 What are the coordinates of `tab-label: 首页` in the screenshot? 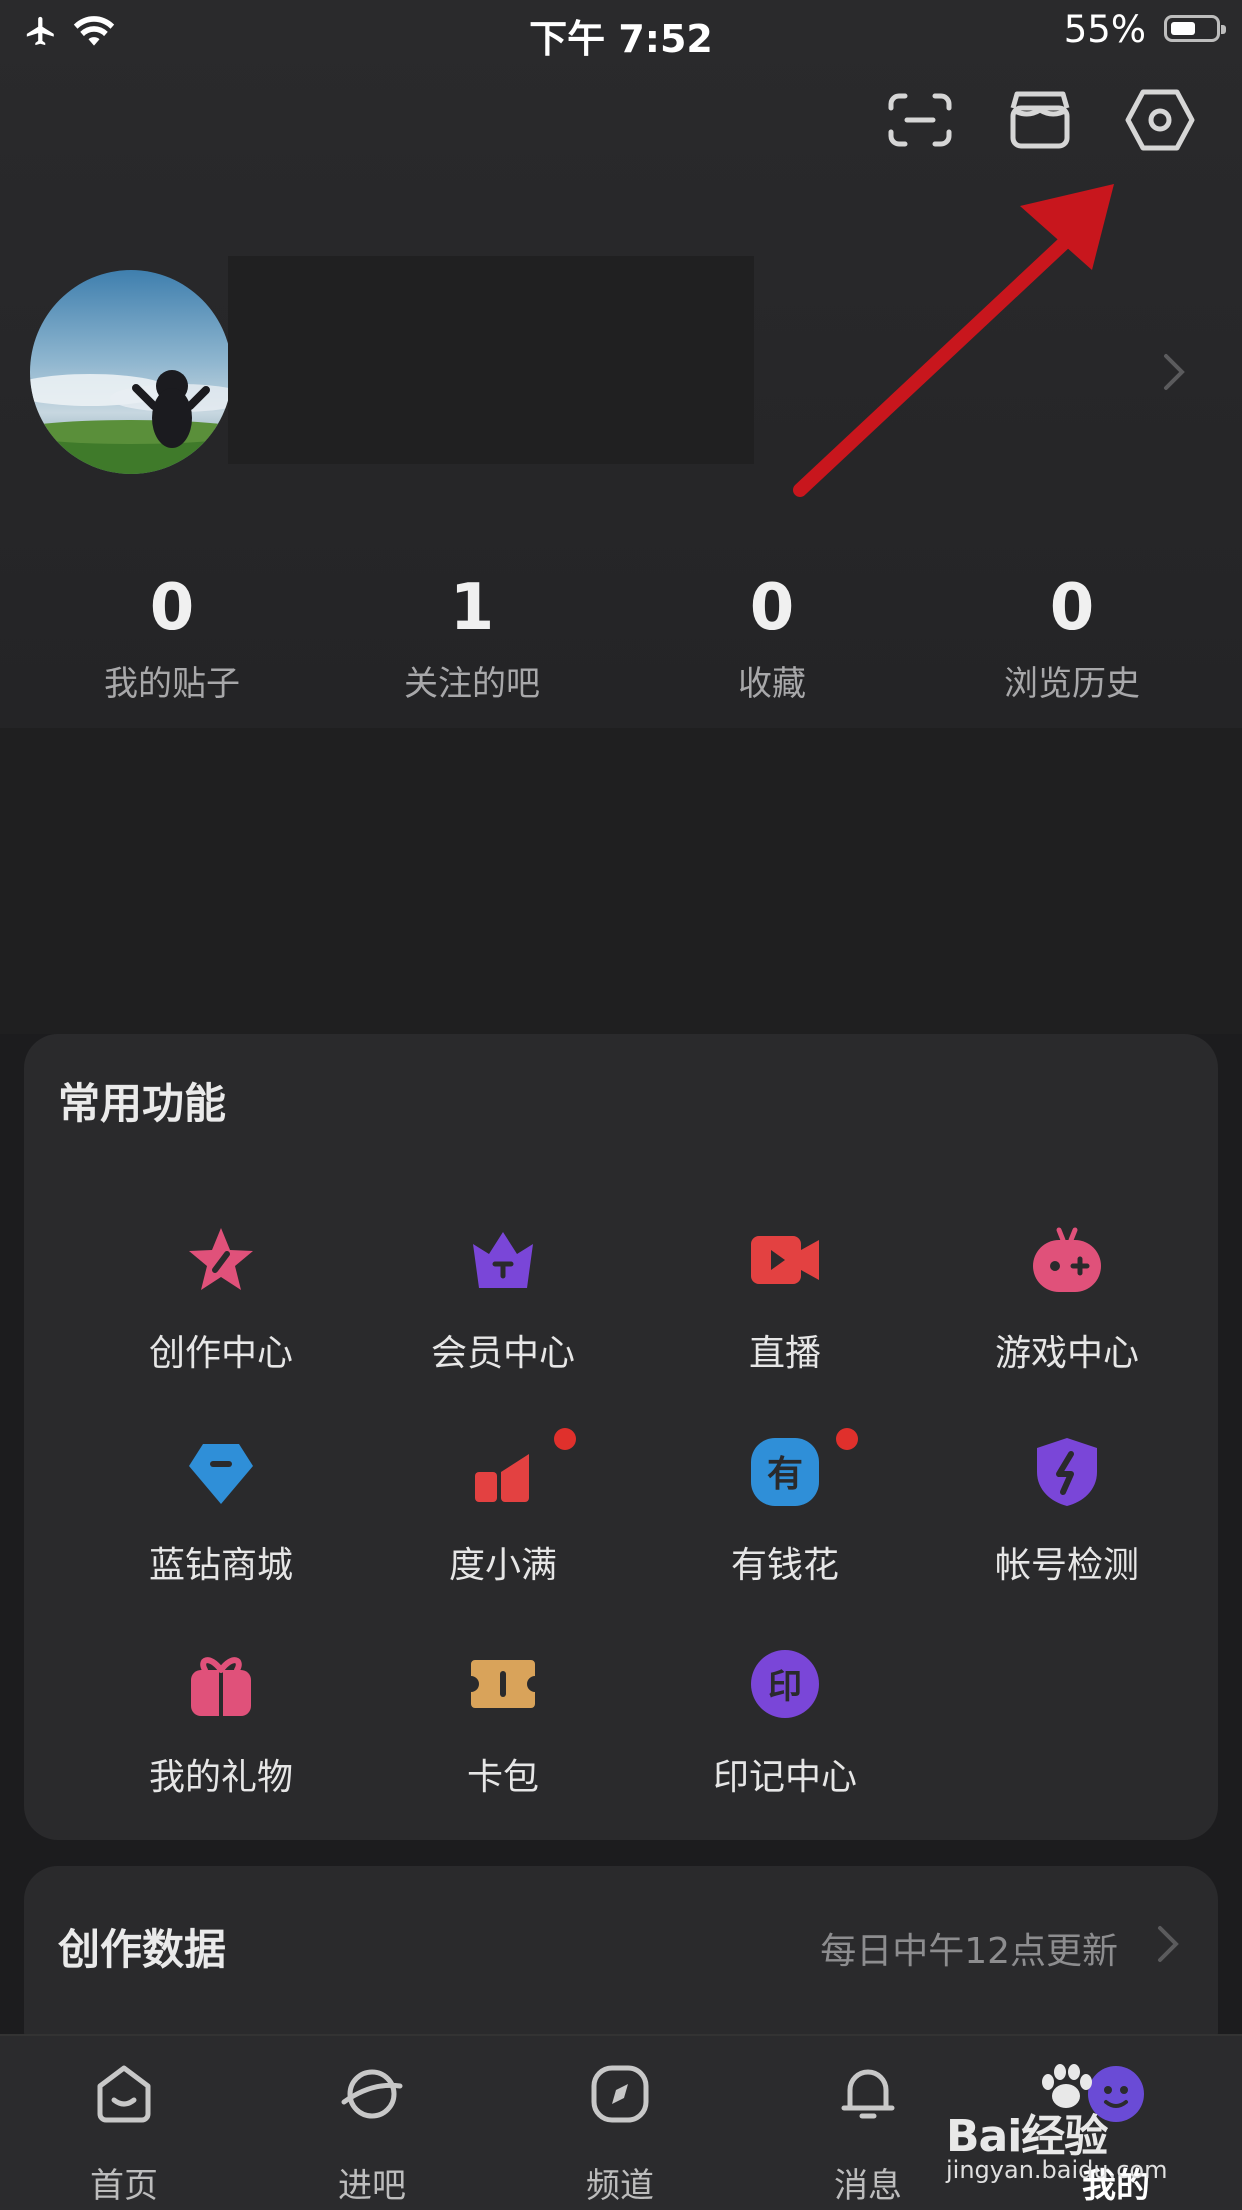 It's located at (124, 2186).